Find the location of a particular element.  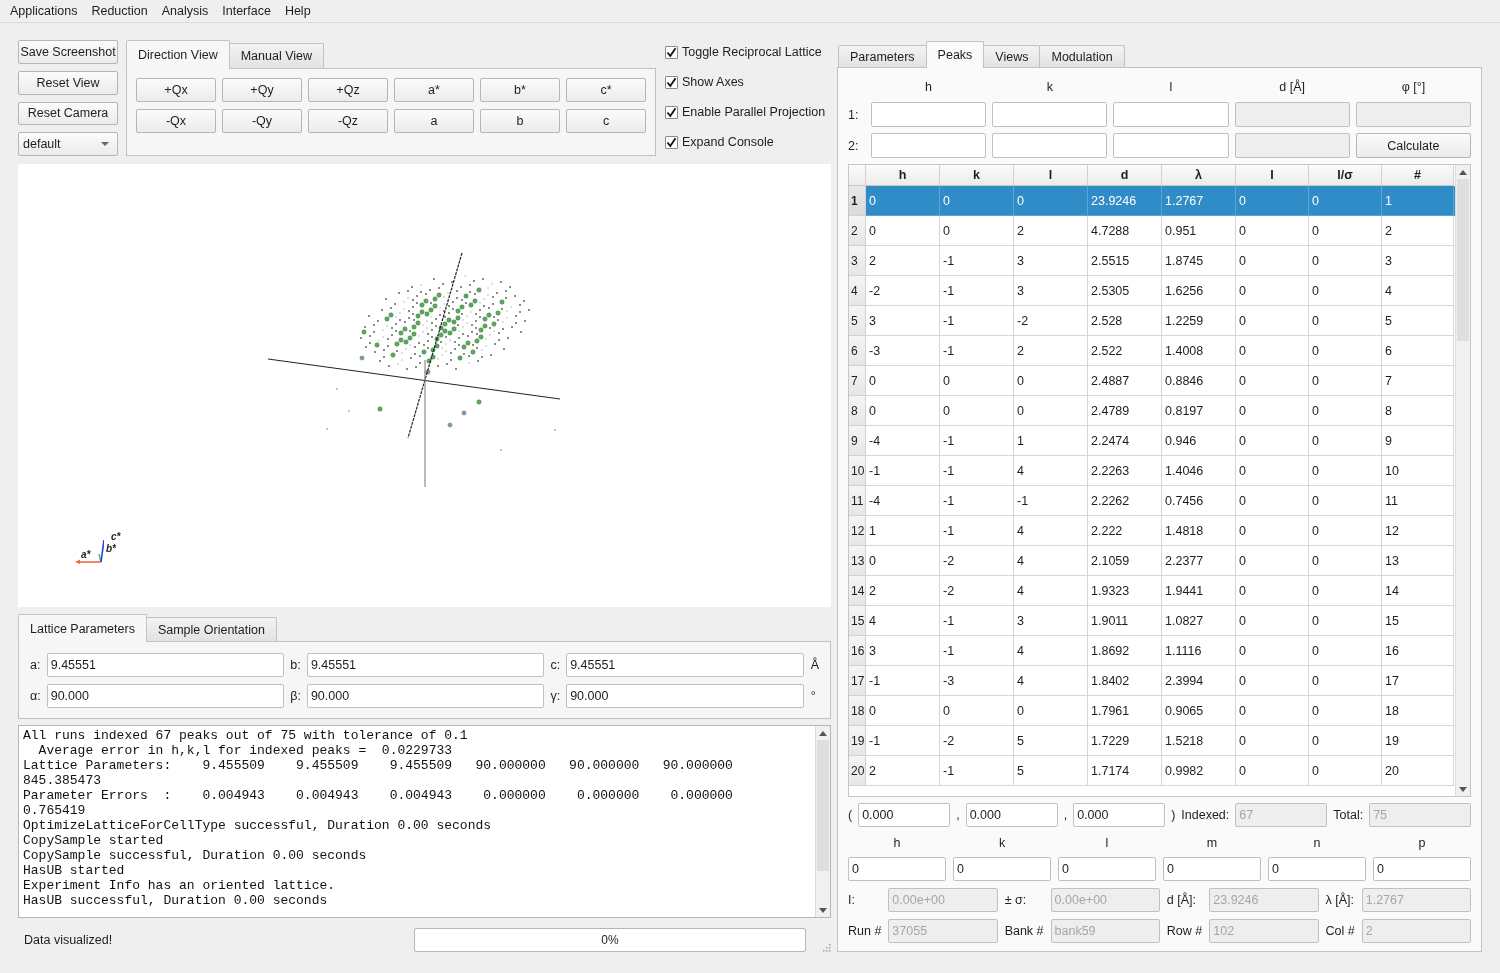

row-header: 14 is located at coordinates (857, 591).